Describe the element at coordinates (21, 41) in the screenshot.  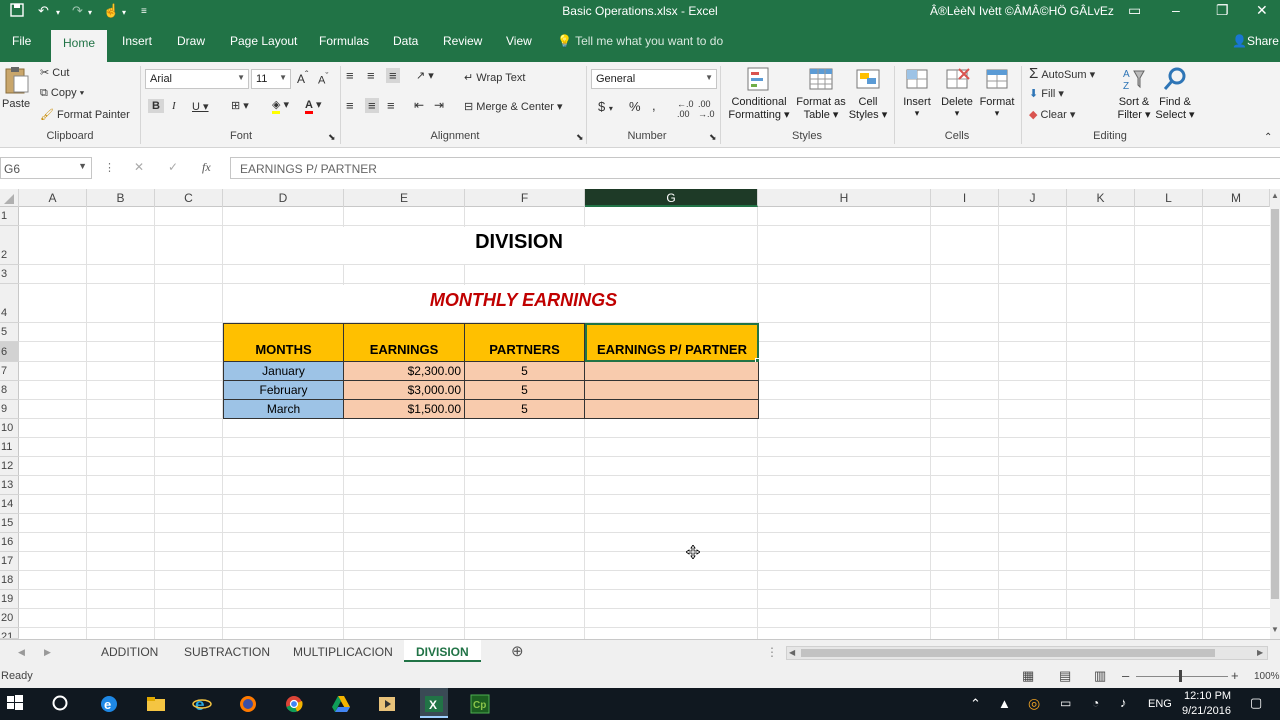
I see `tab-file: File` at that location.